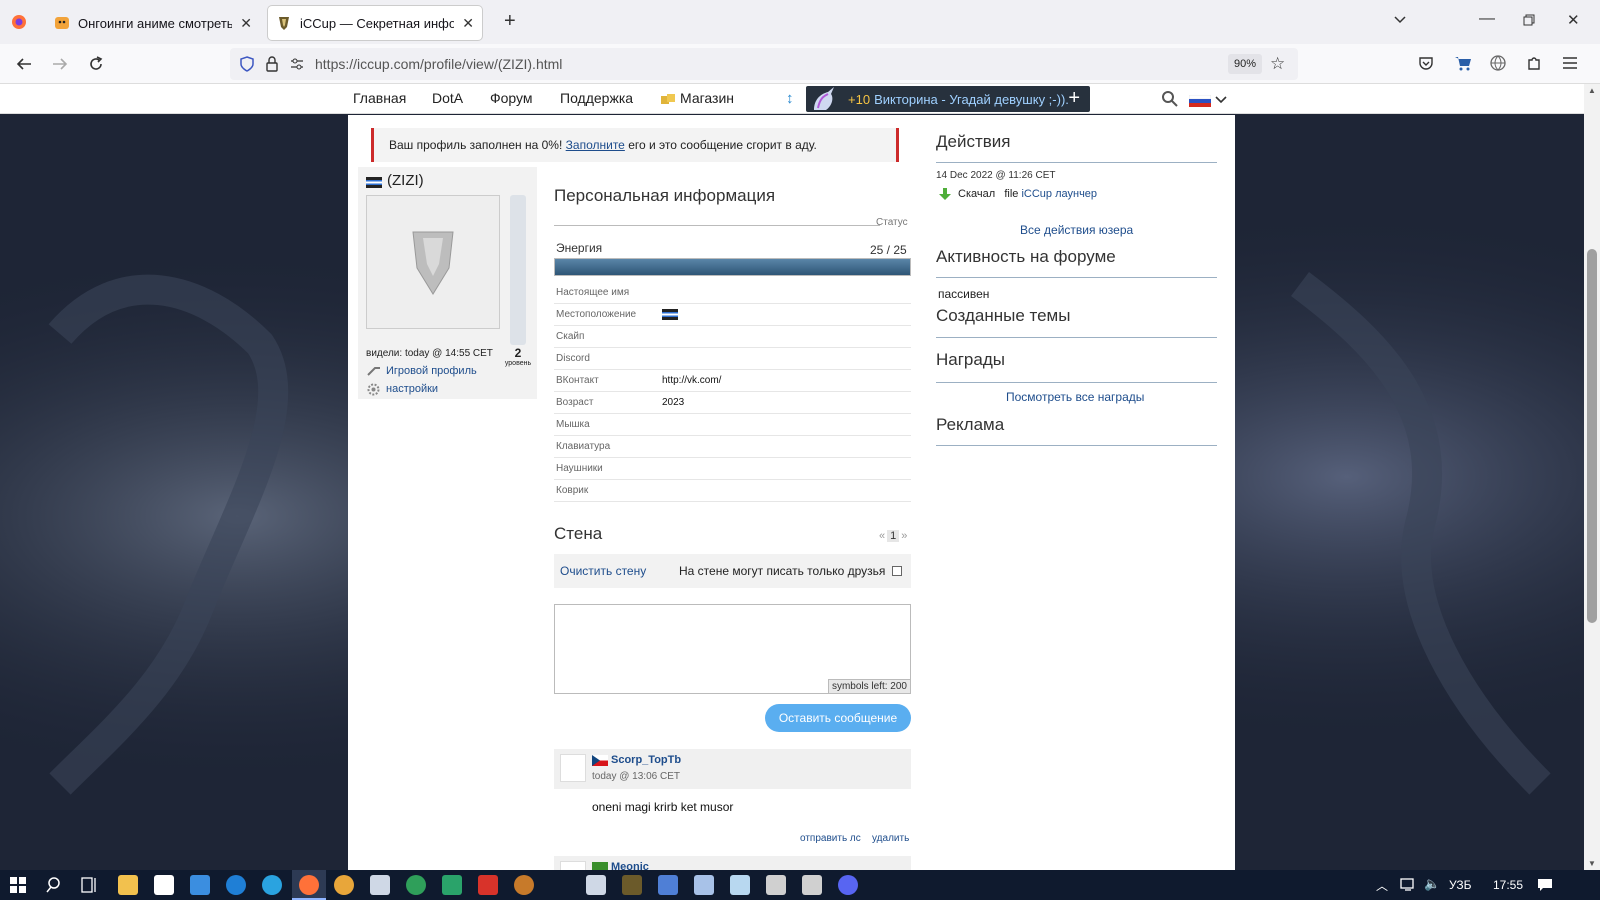 The image size is (1600, 900). I want to click on taskbar-search-icon, so click(55, 885).